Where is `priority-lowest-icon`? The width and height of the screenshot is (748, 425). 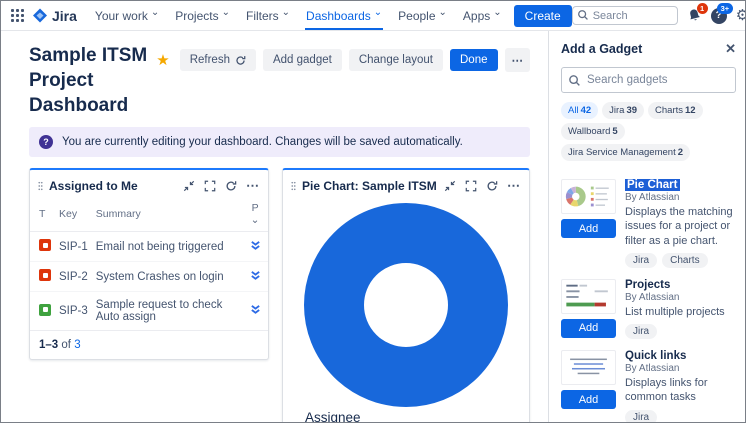
priority-lowest-icon is located at coordinates (255, 275).